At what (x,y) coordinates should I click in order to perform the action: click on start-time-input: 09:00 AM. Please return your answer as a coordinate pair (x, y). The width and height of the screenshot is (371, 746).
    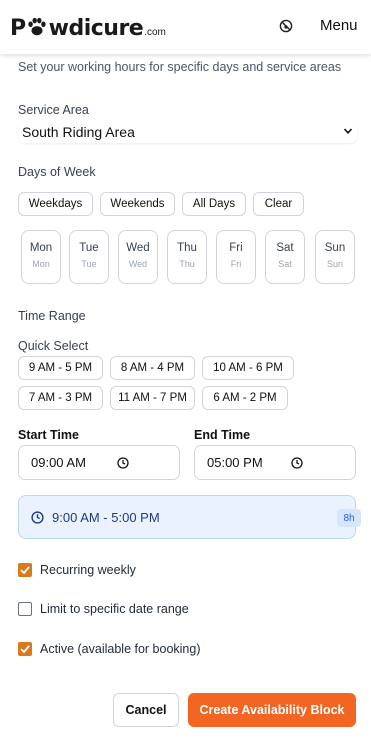
    Looking at the image, I should click on (99, 462).